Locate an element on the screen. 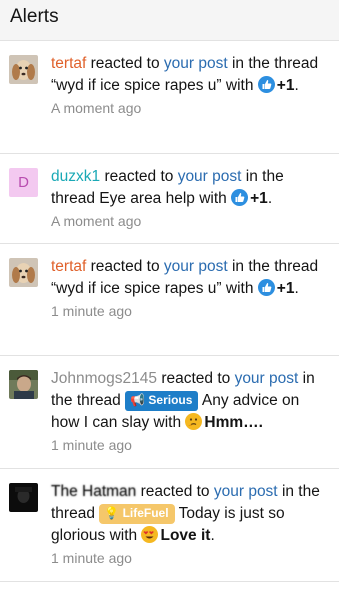 This screenshot has width=339, height=595. thread-prefix-label: 💡 LifeFuel is located at coordinates (137, 514).